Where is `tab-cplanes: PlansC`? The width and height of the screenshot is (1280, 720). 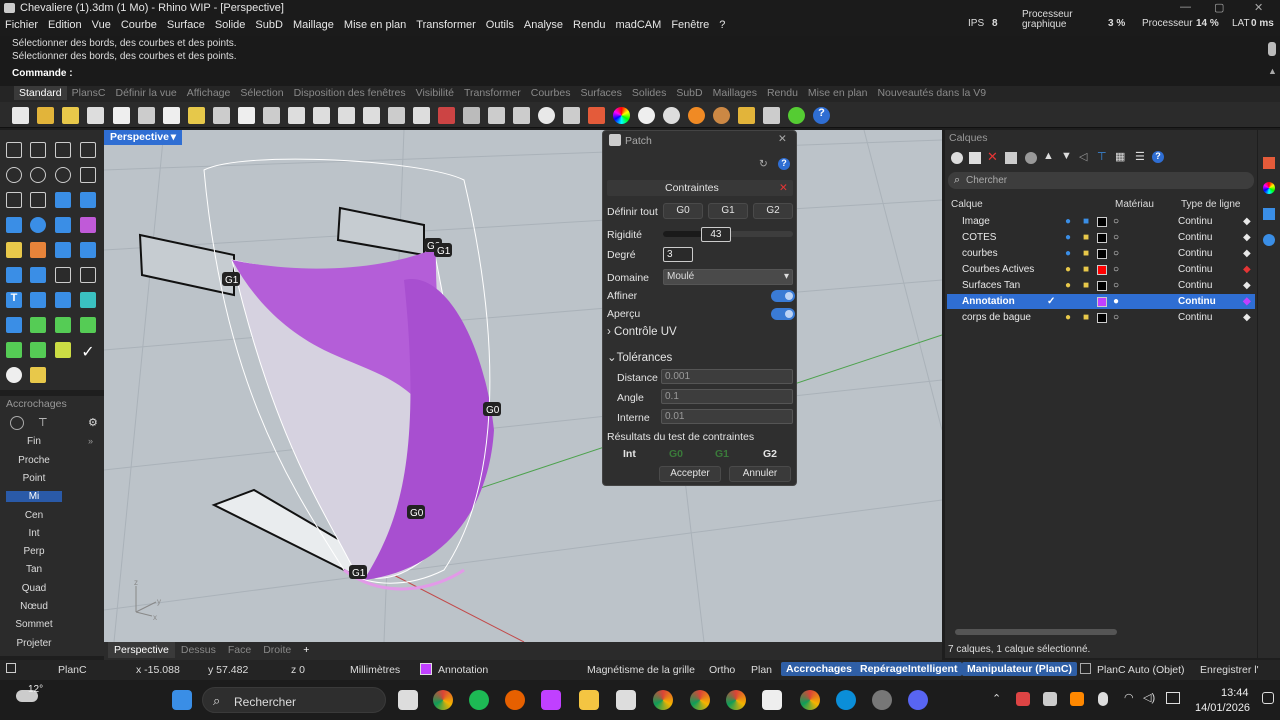 tab-cplanes: PlansC is located at coordinates (89, 93).